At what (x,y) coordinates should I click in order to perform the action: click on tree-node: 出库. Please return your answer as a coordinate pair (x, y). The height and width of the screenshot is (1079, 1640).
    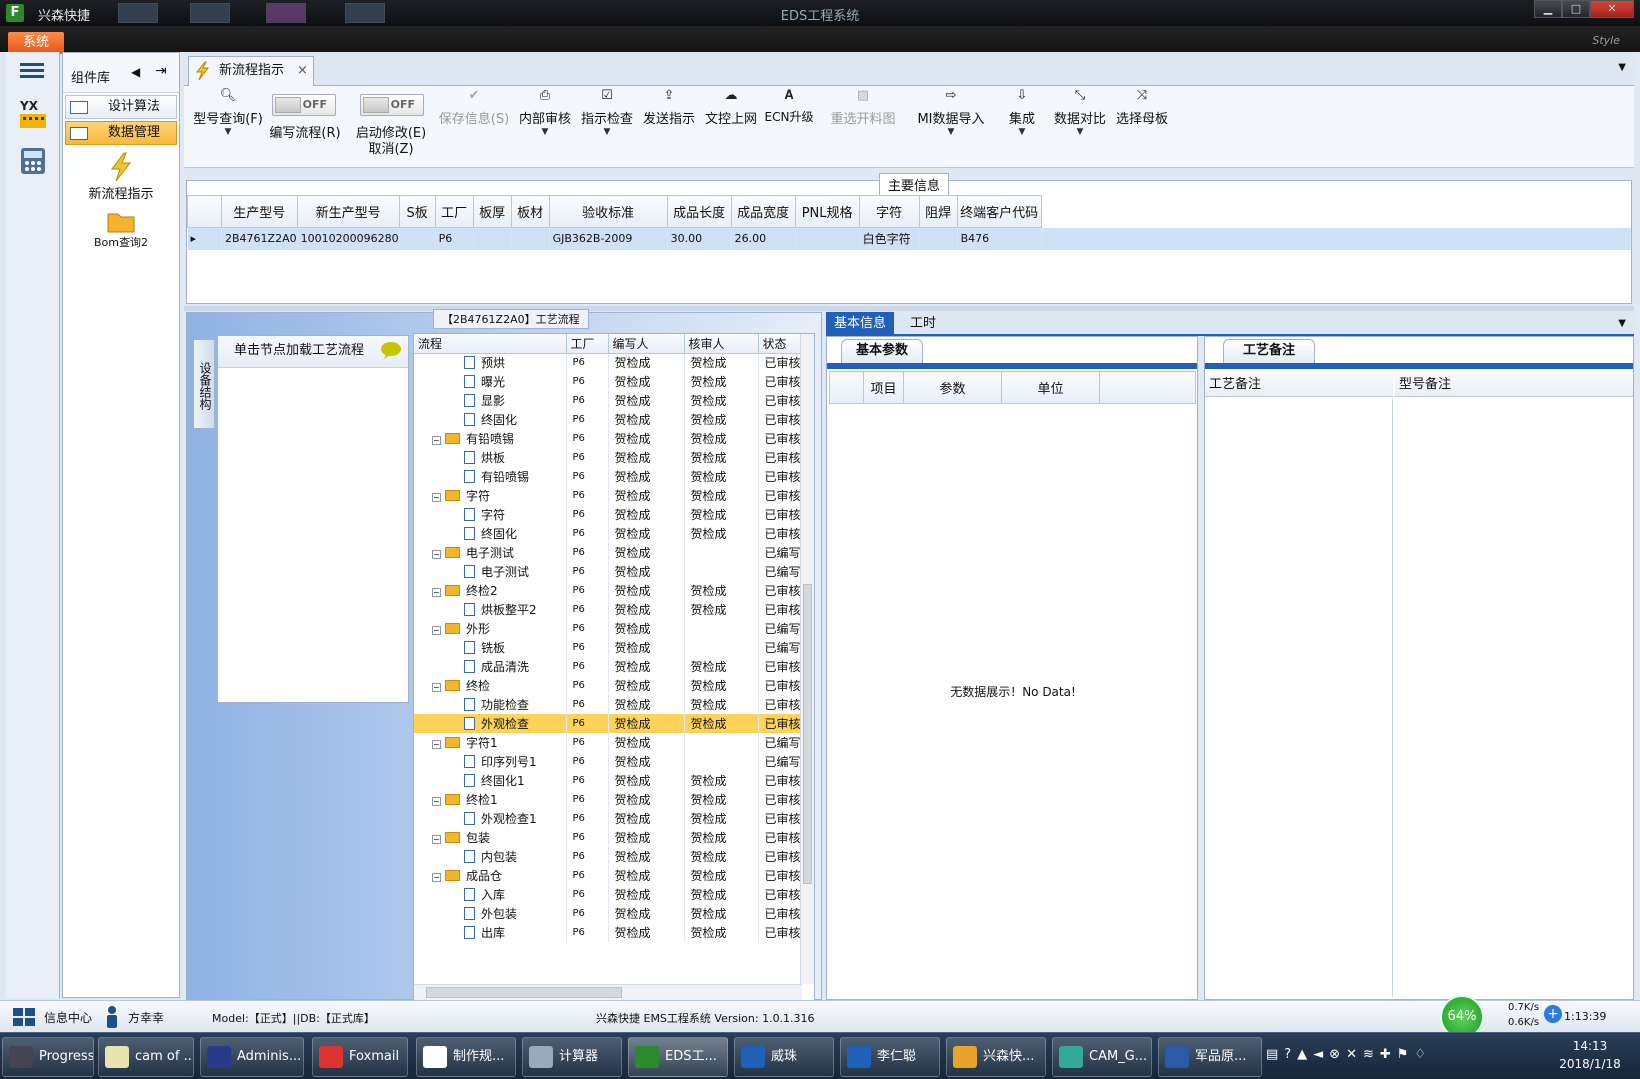
    Looking at the image, I should click on (490, 932).